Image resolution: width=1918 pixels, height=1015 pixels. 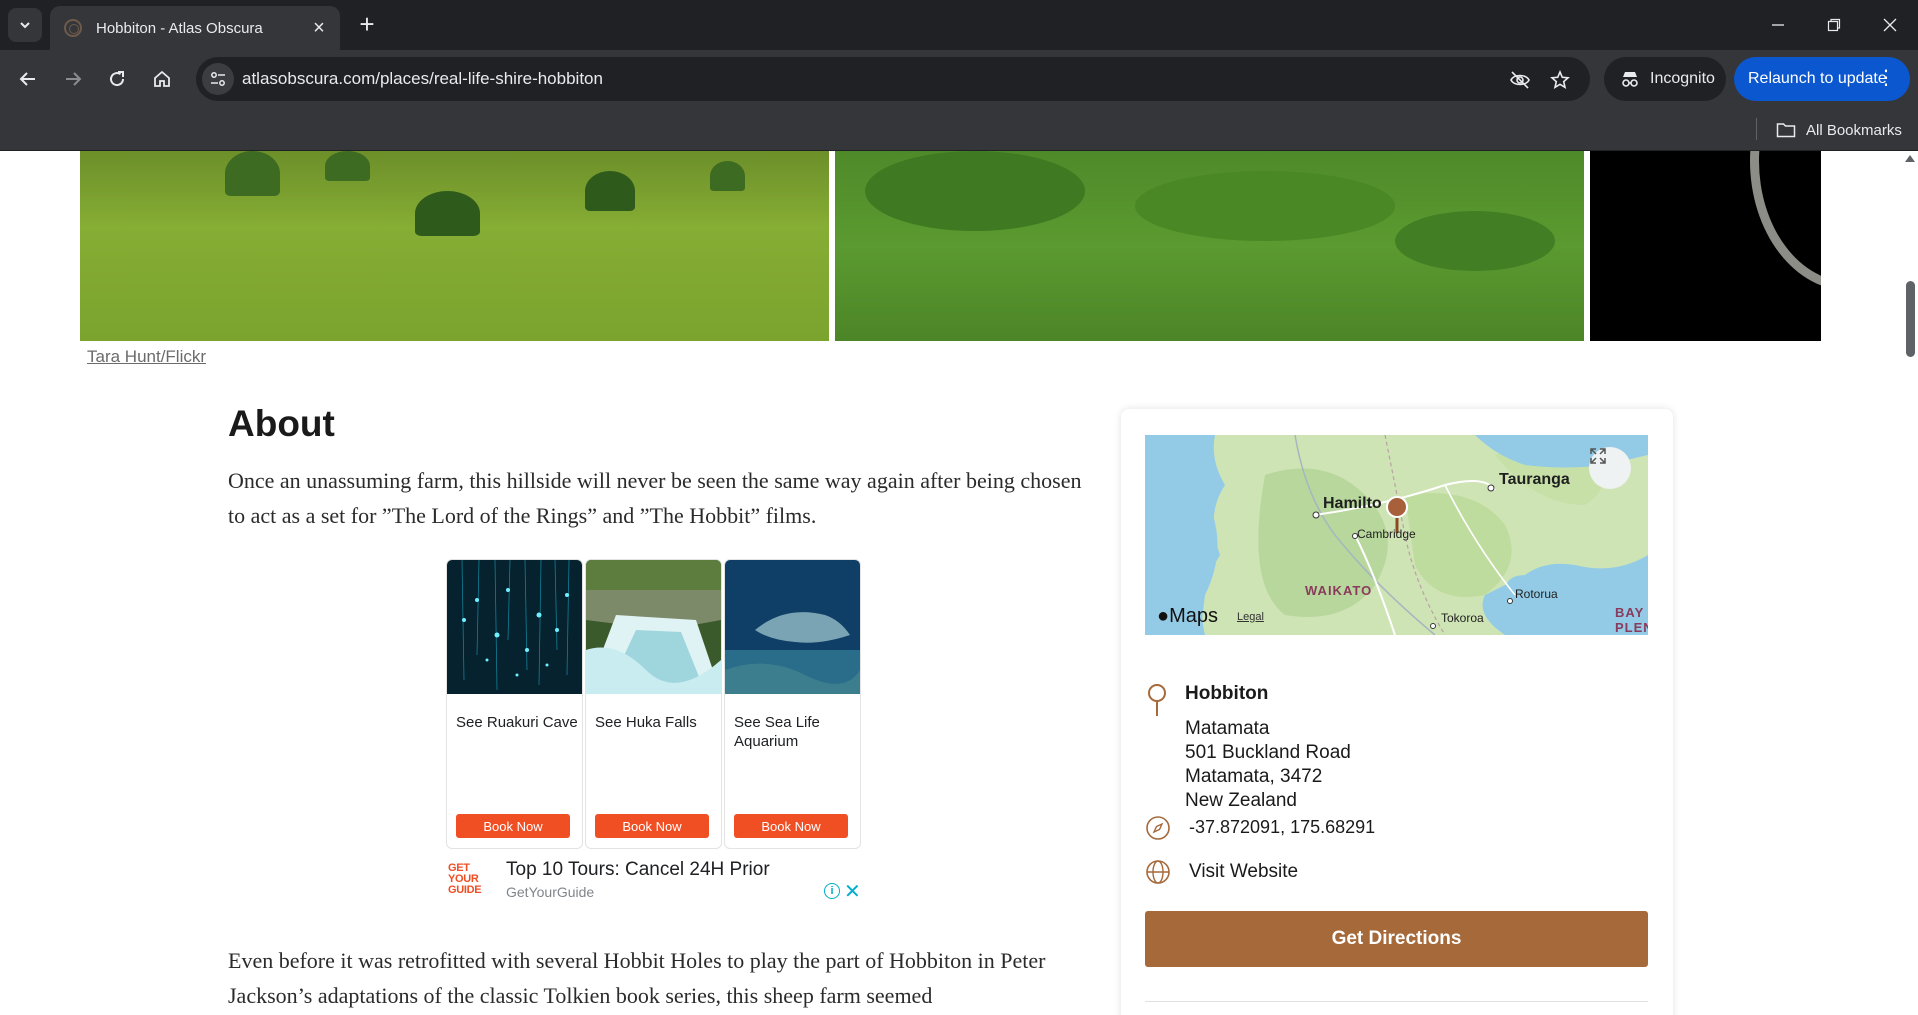 I want to click on relaunch-label: Relaunch to update, so click(x=1817, y=78).